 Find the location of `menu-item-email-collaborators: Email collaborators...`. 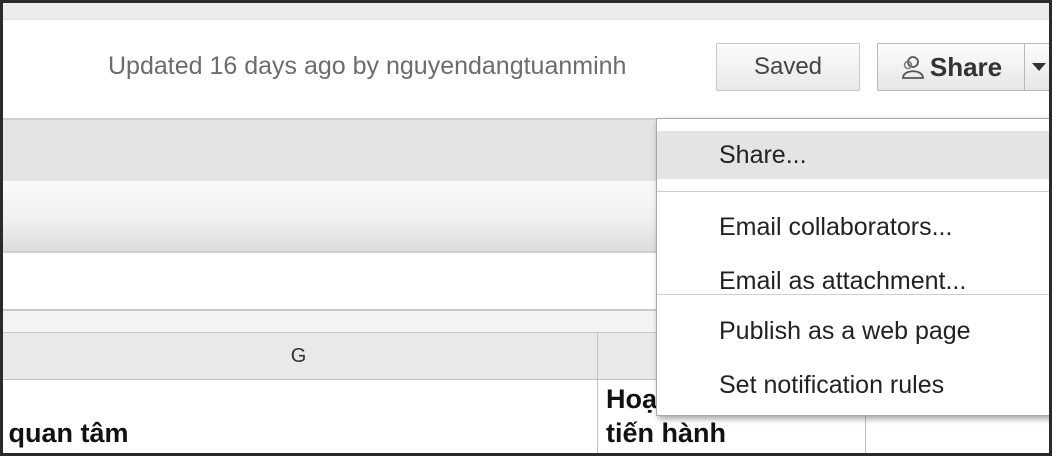

menu-item-email-collaborators: Email collaborators... is located at coordinates (854, 227).